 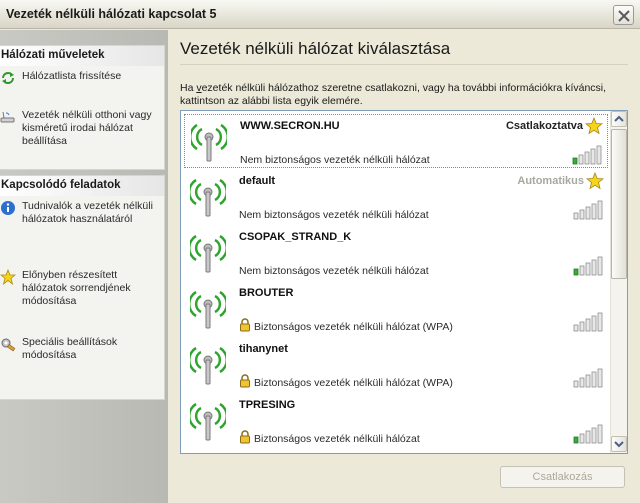 I want to click on title-divider, so click(x=404, y=64).